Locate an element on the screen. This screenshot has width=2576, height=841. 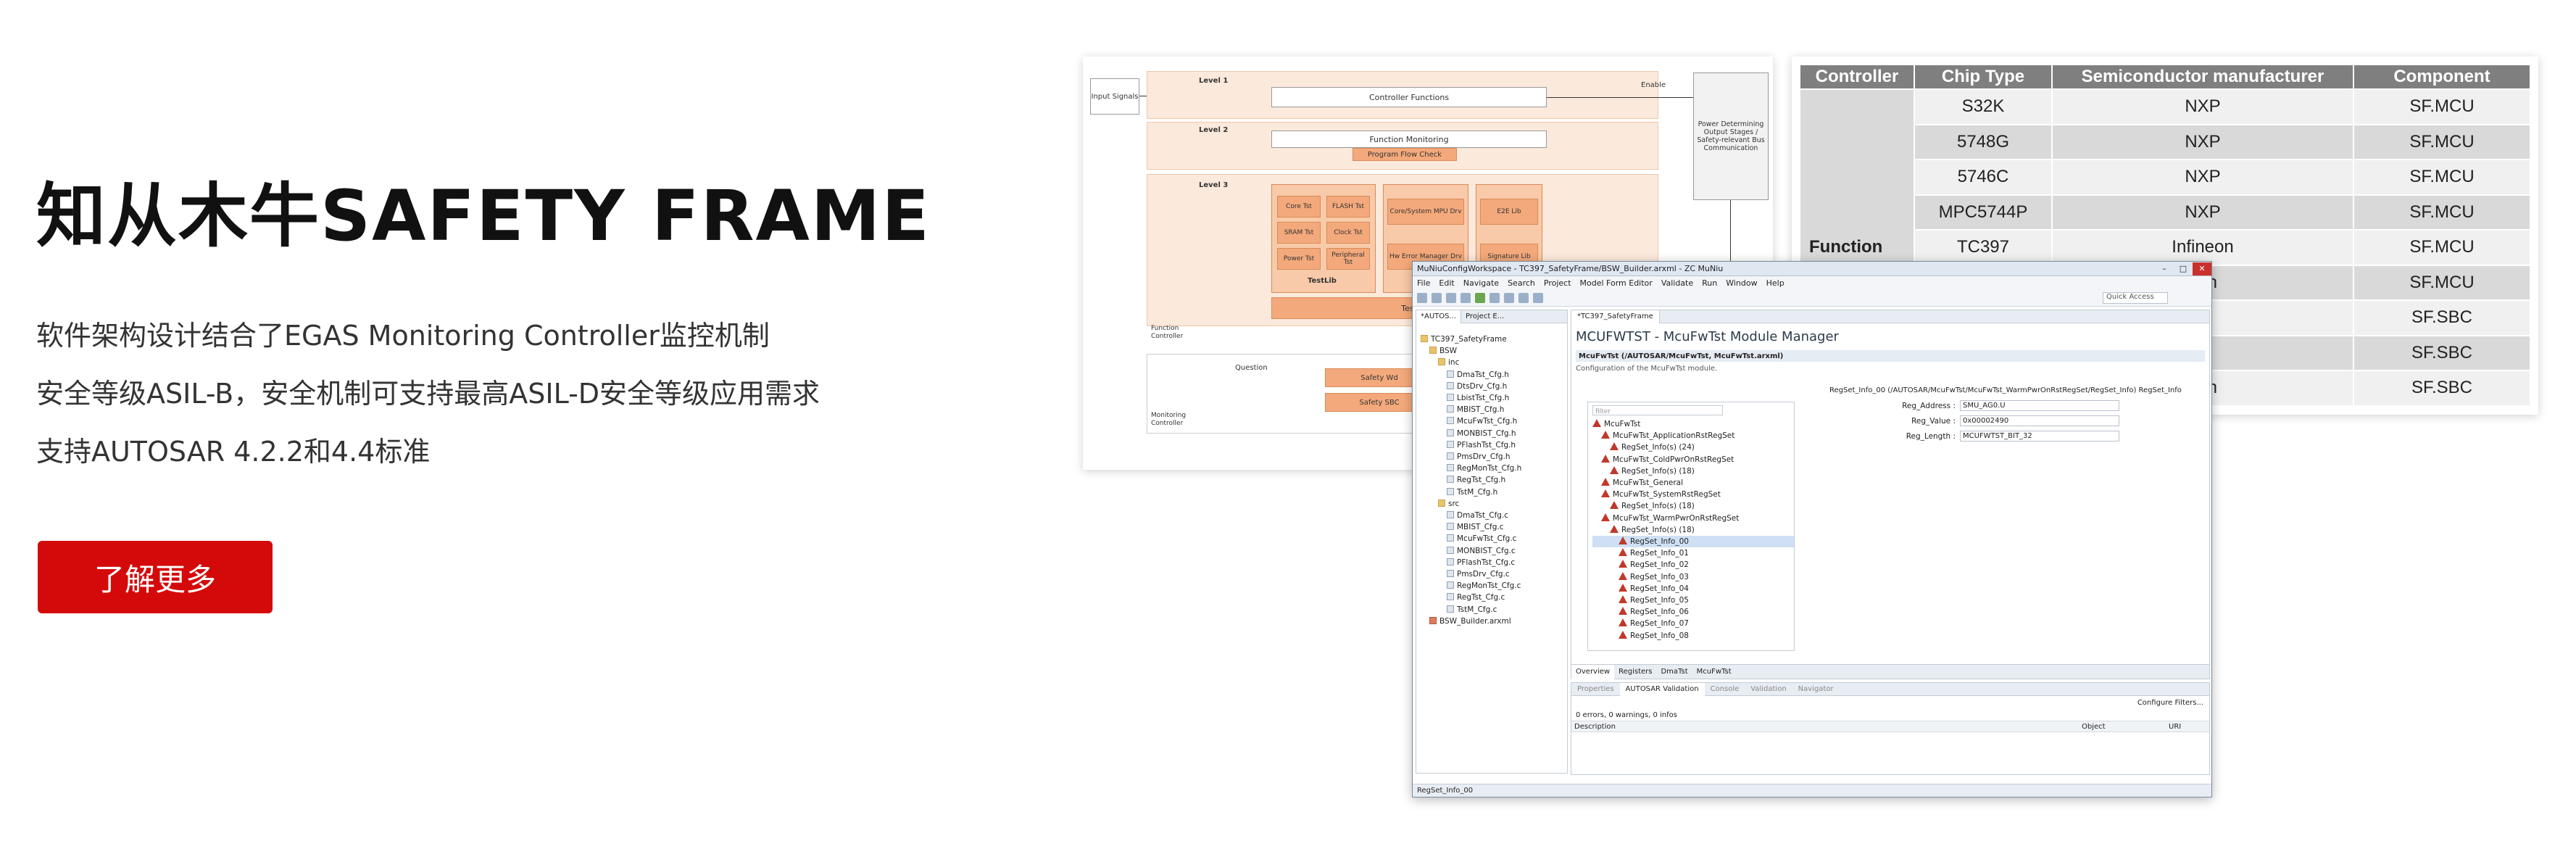
menu-model-form-editor: Model Form Editor is located at coordinates (1616, 283).